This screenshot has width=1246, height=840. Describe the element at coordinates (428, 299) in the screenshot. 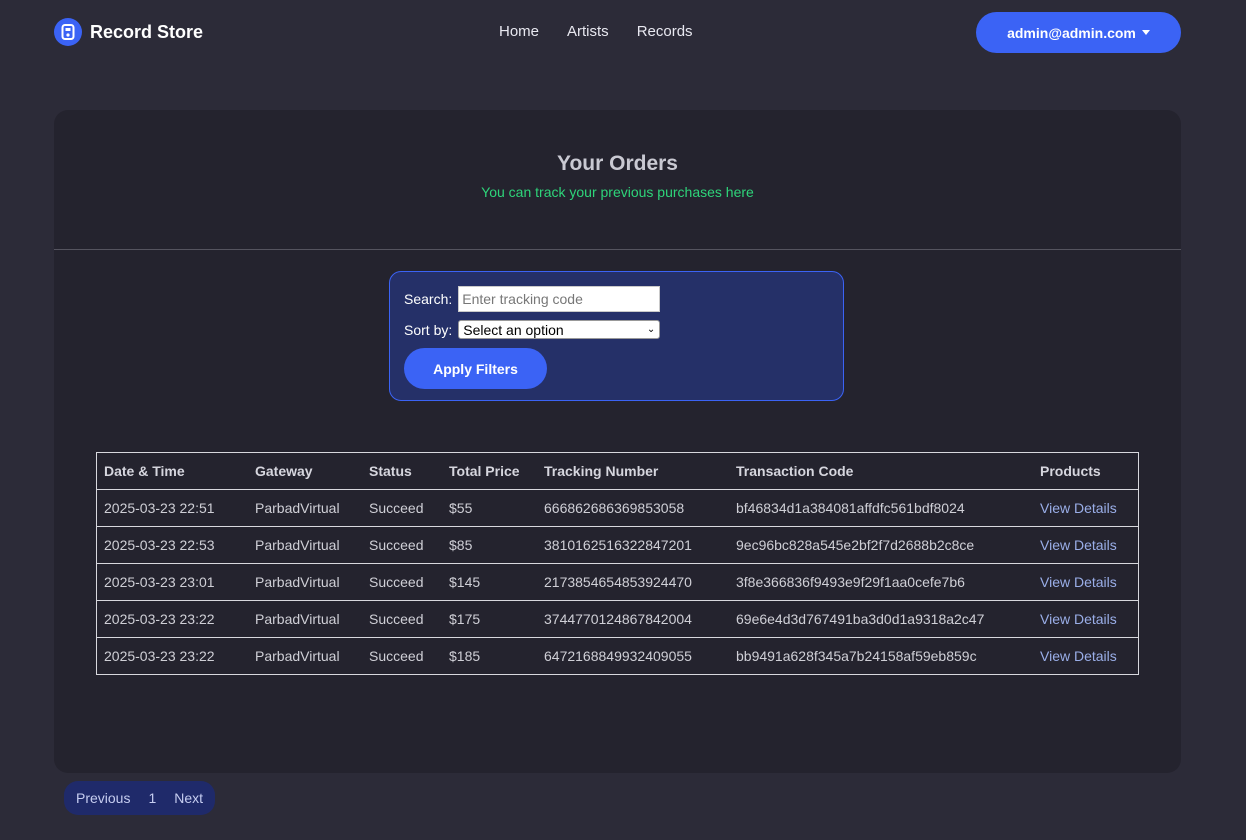

I see `search-label: Search:` at that location.